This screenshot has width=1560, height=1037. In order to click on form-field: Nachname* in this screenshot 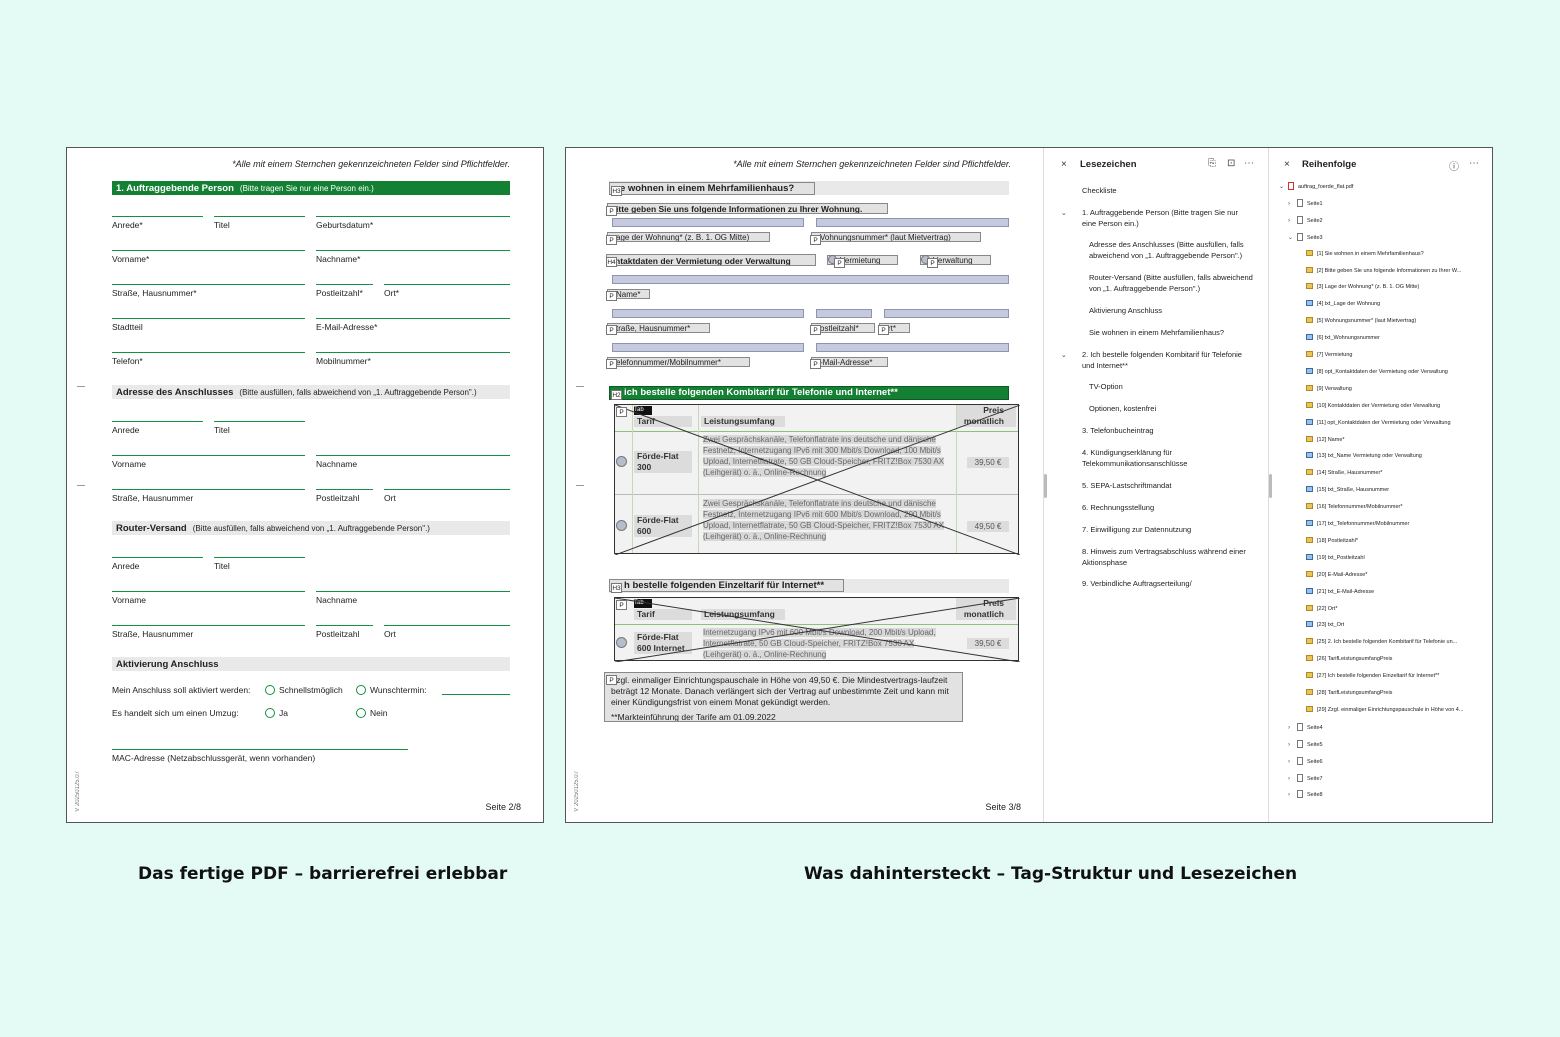, I will do `click(413, 257)`.